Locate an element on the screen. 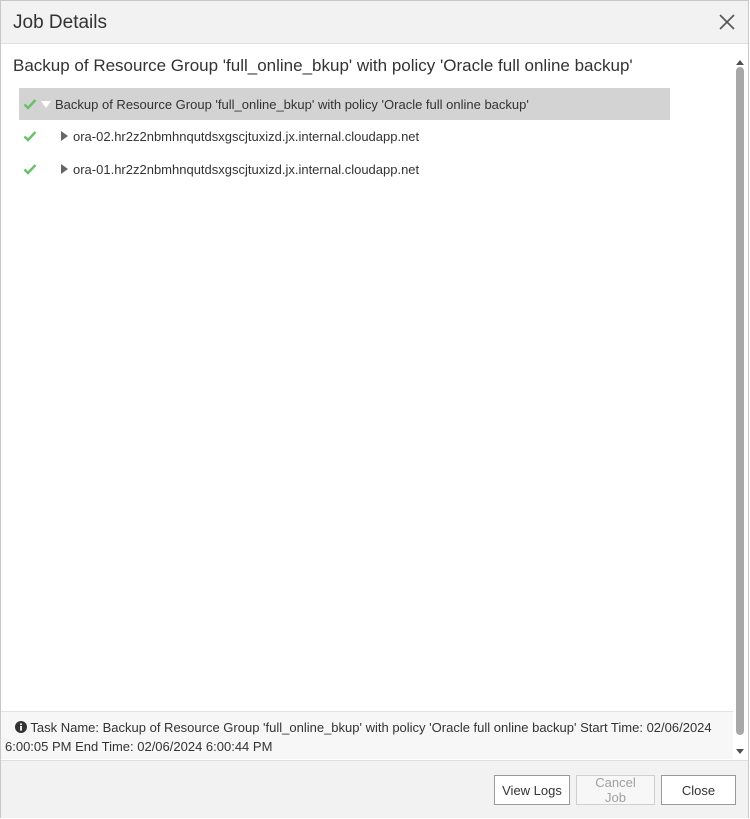  scroll-up-arrow-icon is located at coordinates (740, 60).